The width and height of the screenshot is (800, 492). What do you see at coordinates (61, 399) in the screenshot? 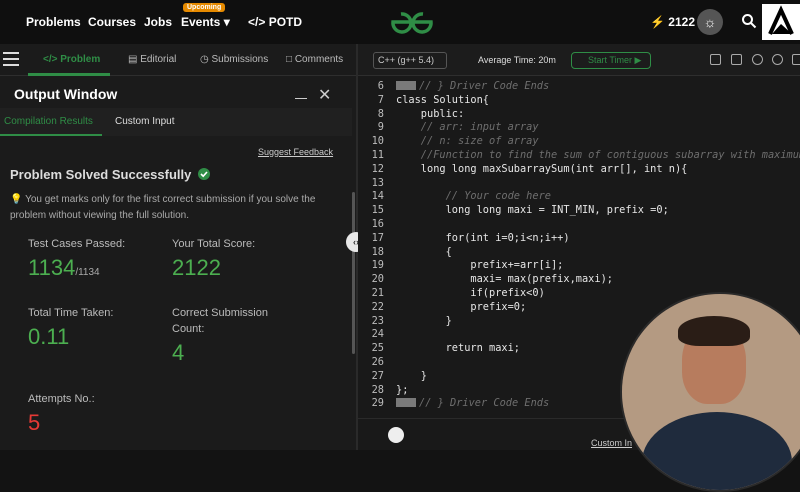
I see `attempts-label: Attempts No.:` at bounding box center [61, 399].